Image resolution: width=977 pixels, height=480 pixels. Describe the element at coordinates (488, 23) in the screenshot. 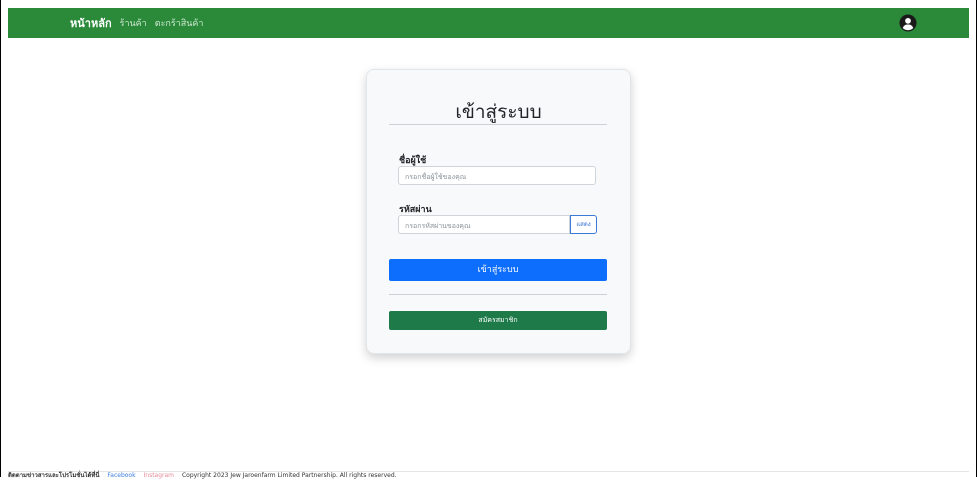

I see `navbar: หน้าหลัก ร้านค้า ตะกร้าสินค้า` at that location.